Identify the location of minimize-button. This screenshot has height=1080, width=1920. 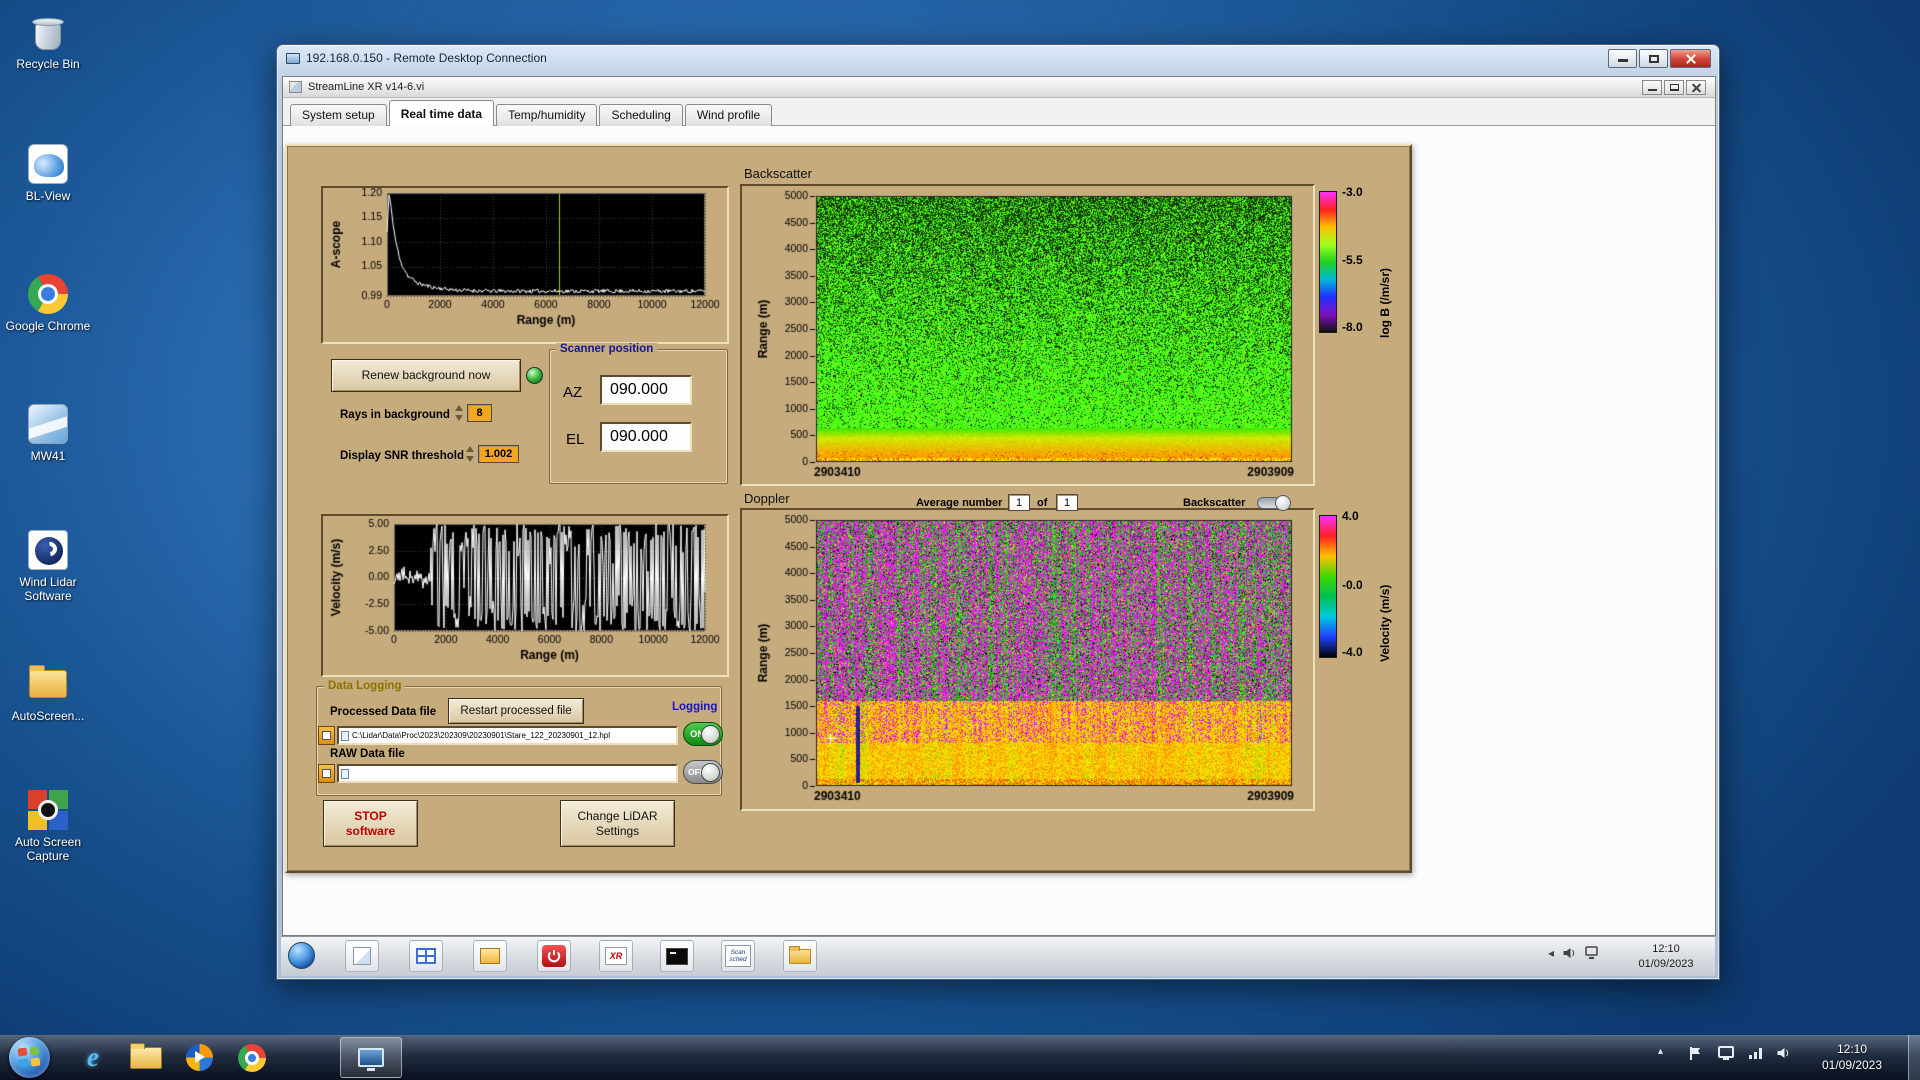
(1622, 58).